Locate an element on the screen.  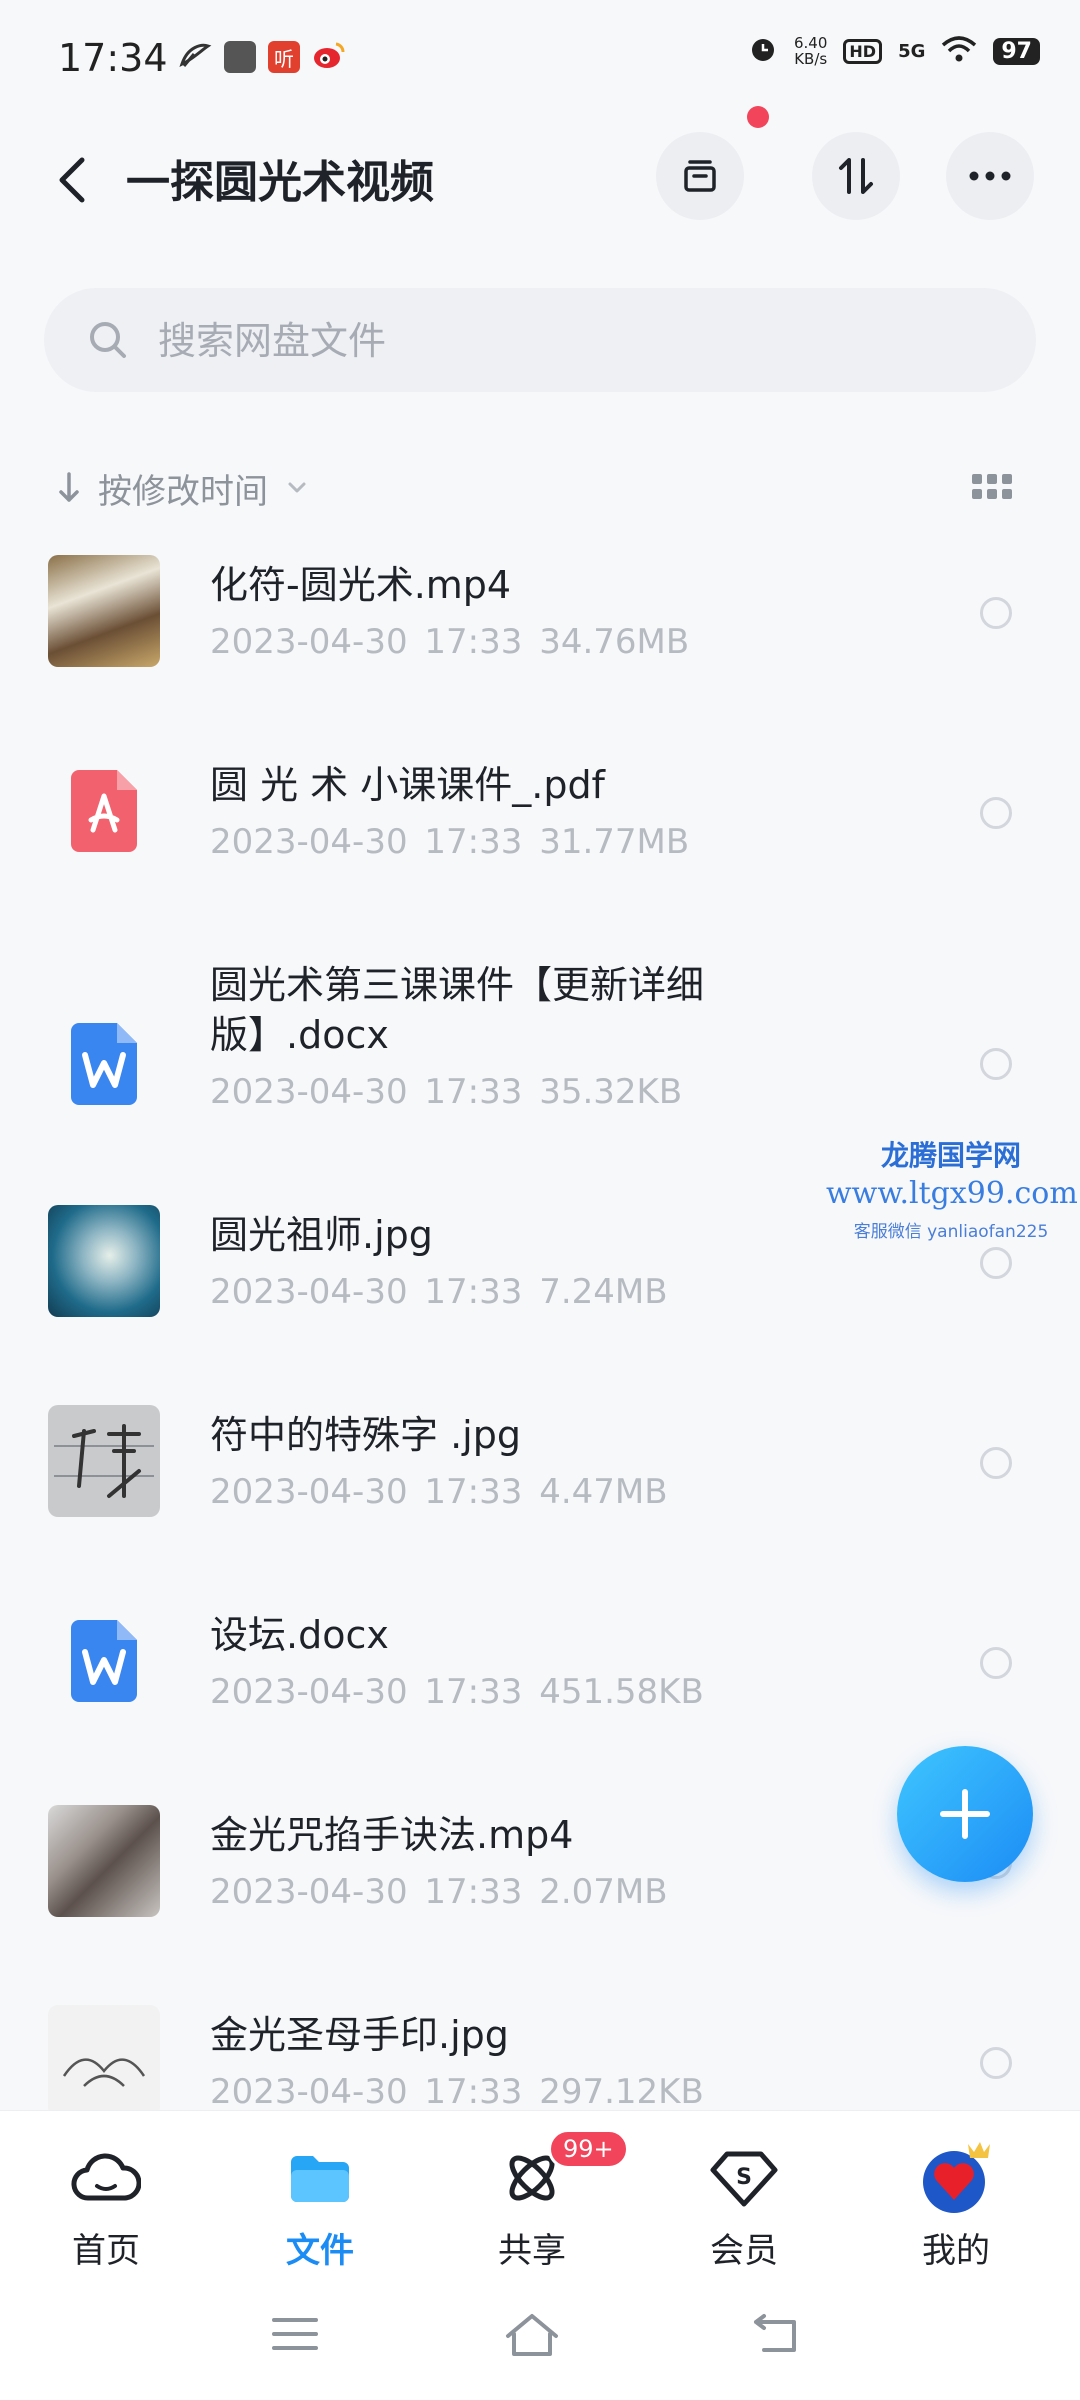
plus-icon is located at coordinates (965, 1814).